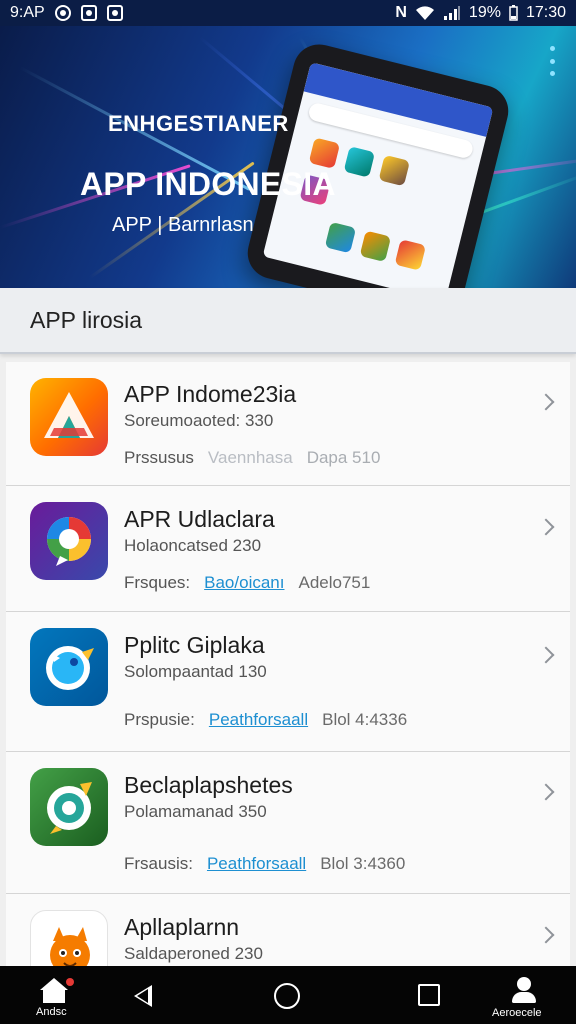 This screenshot has height=1024, width=576. Describe the element at coordinates (484, 12) in the screenshot. I see `battery-text: 19%` at that location.